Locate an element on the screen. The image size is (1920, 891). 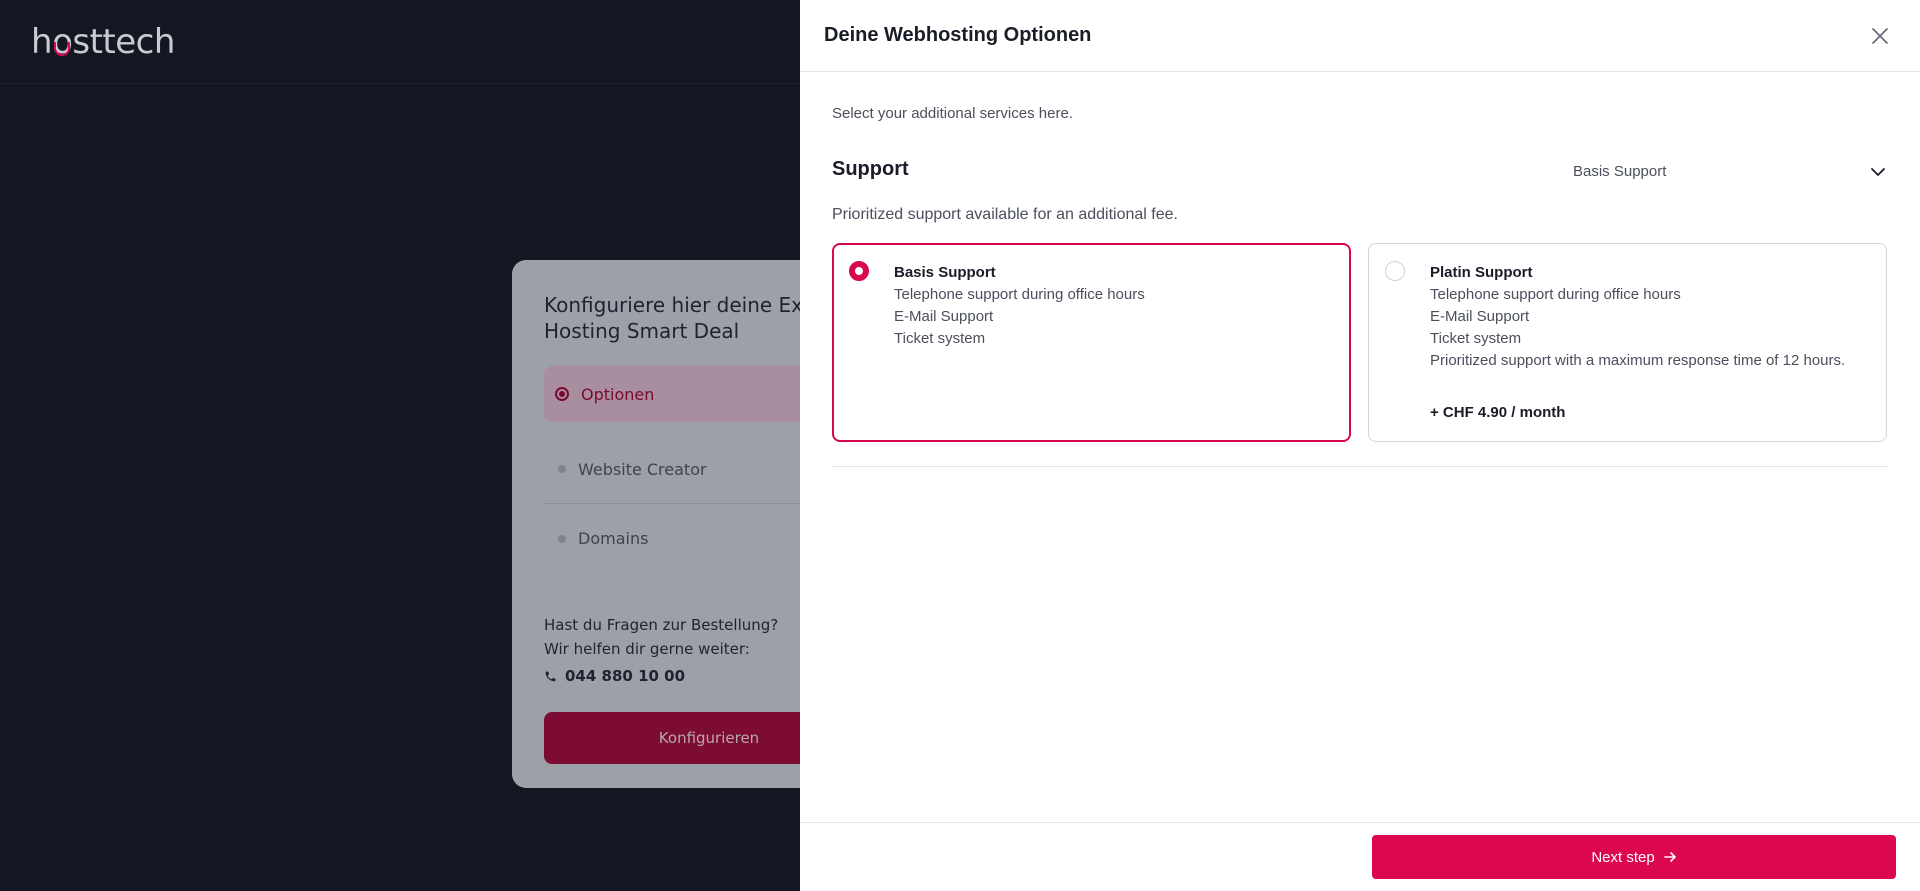
arrow-right-icon is located at coordinates (1669, 857).